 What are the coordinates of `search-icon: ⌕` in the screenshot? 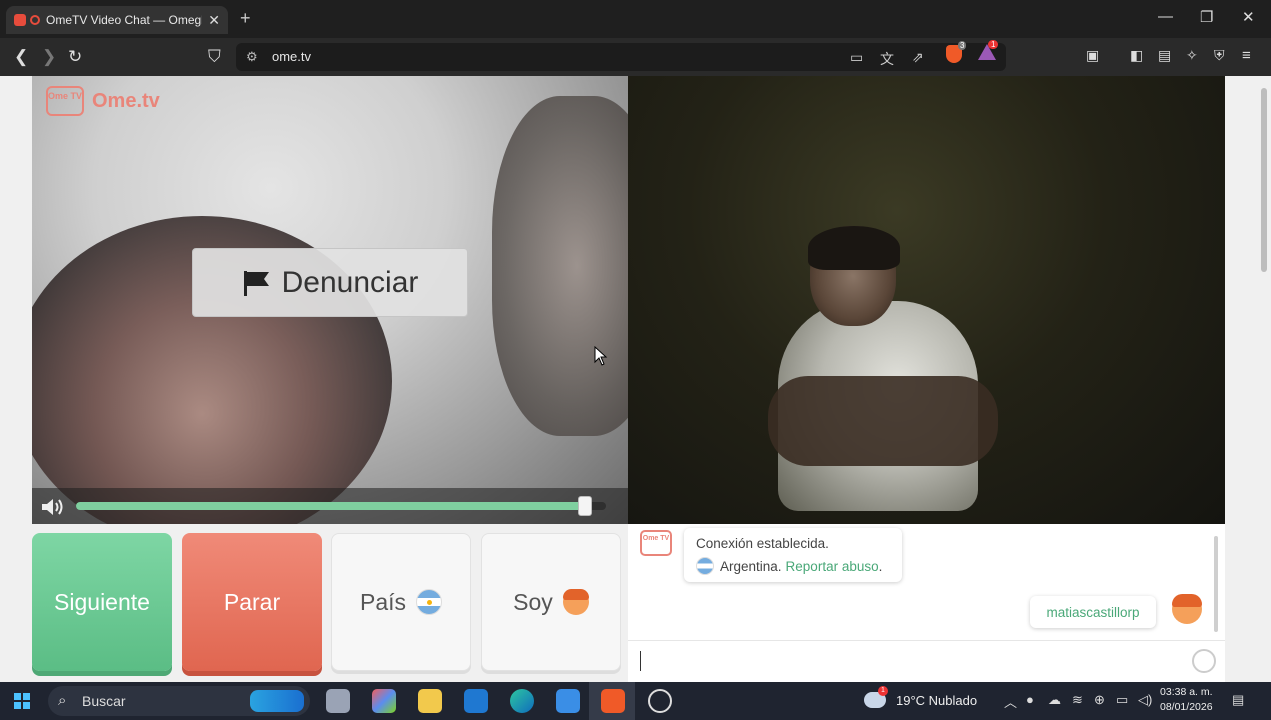 It's located at (62, 700).